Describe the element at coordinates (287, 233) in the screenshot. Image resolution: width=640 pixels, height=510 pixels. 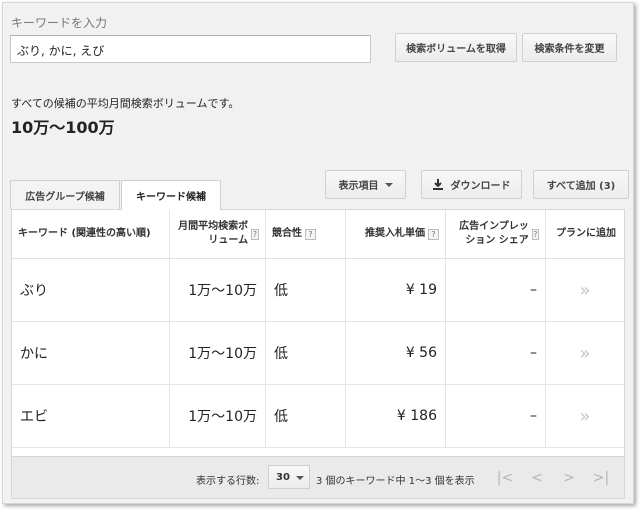
I see `header-competition-label: 競合性` at that location.